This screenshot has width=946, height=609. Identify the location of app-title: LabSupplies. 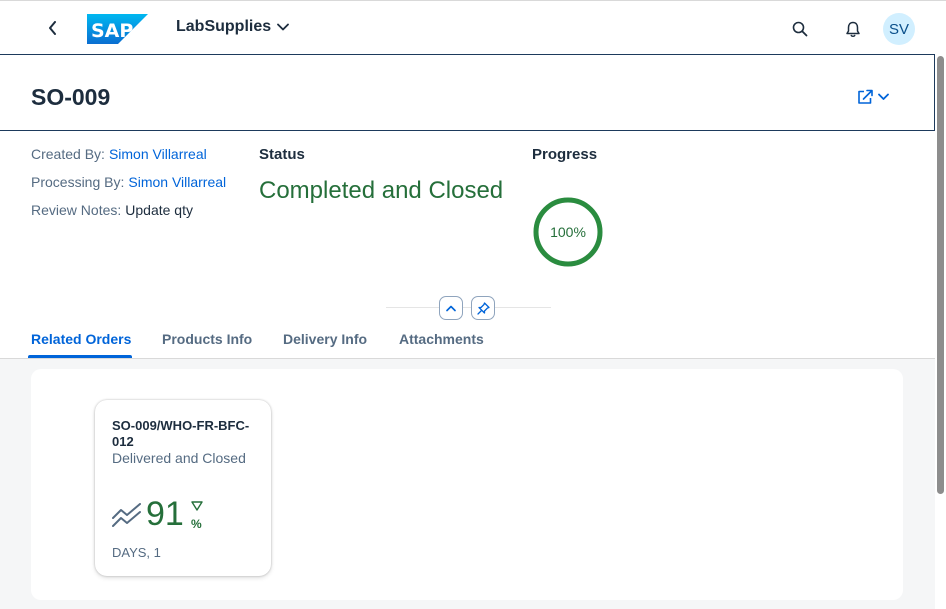
(224, 26).